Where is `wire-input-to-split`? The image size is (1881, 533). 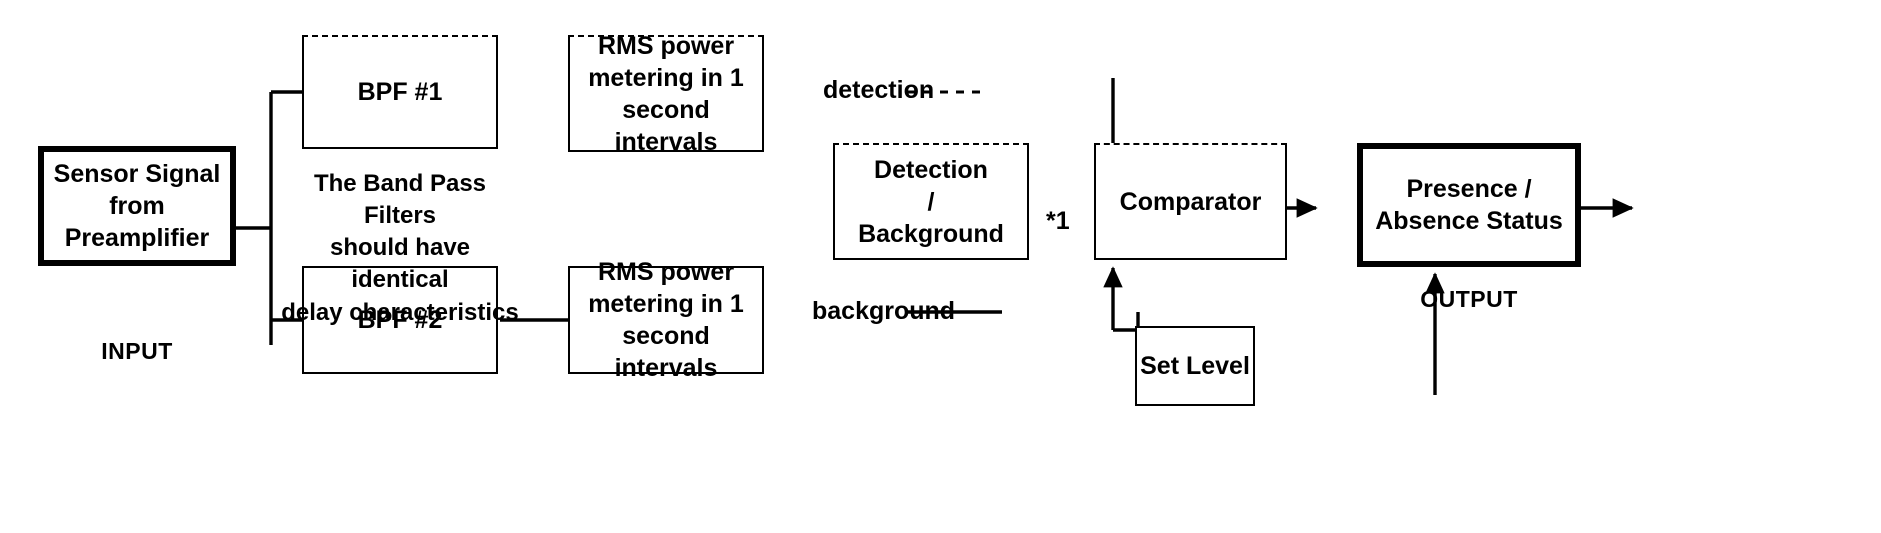
wire-input-to-split is located at coordinates (254, 218).